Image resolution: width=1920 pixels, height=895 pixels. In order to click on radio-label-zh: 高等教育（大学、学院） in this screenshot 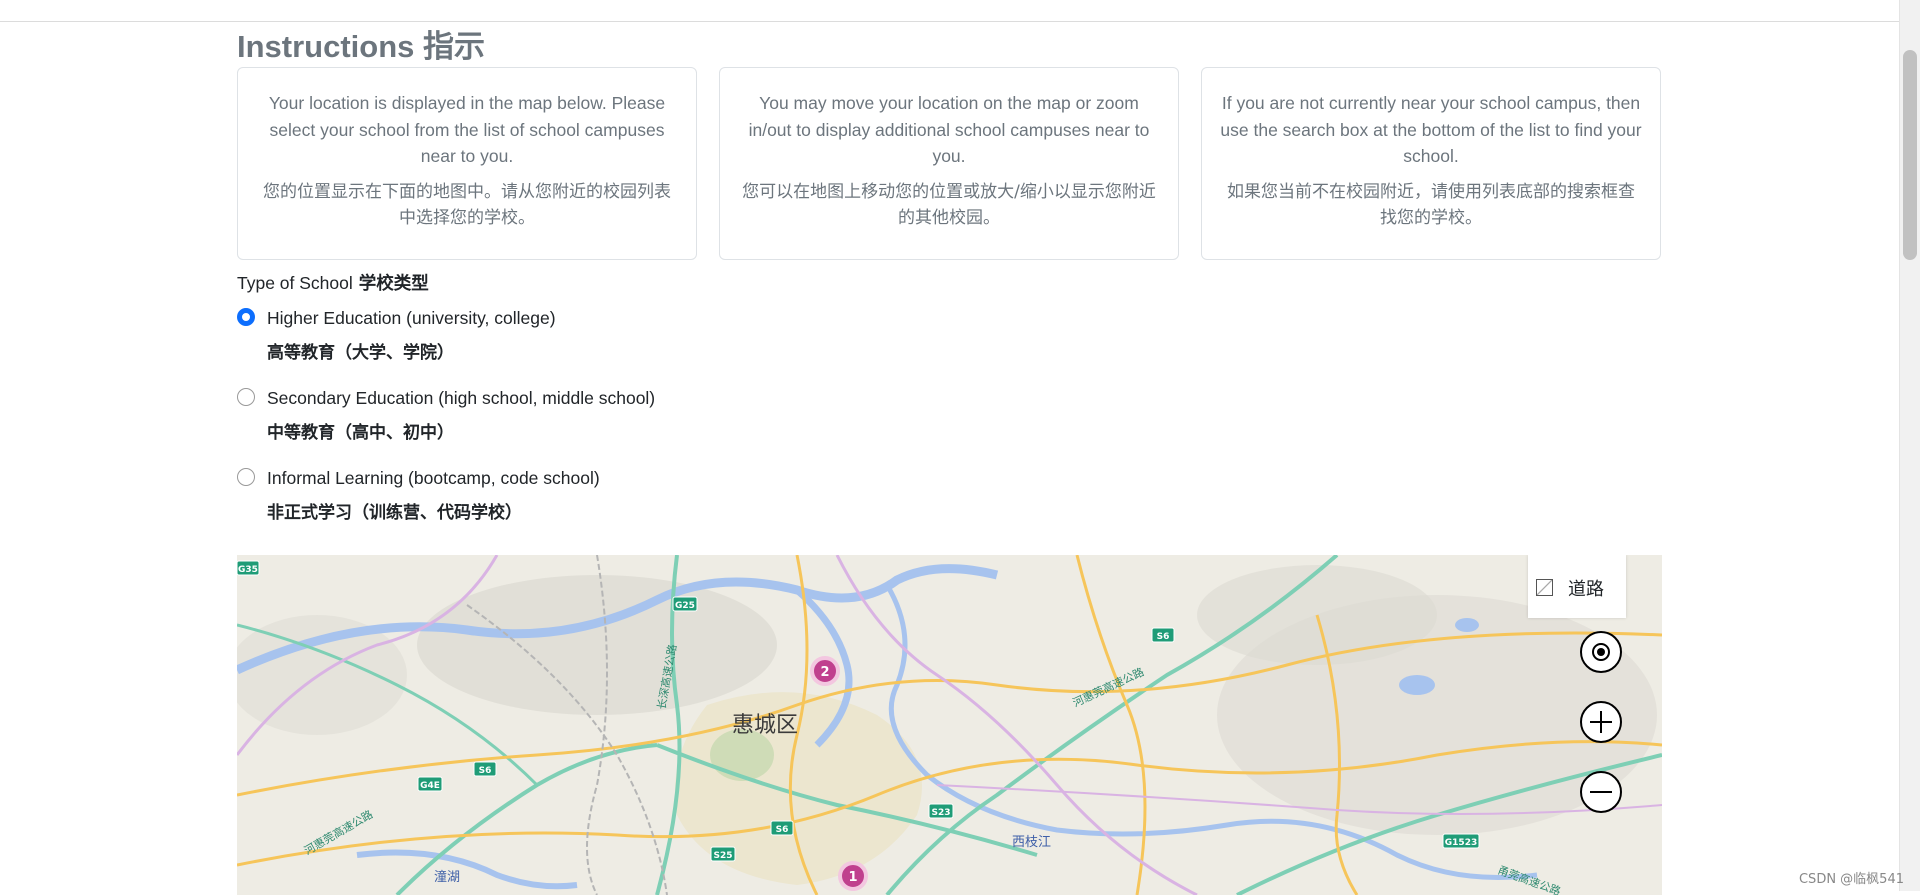, I will do `click(360, 353)`.